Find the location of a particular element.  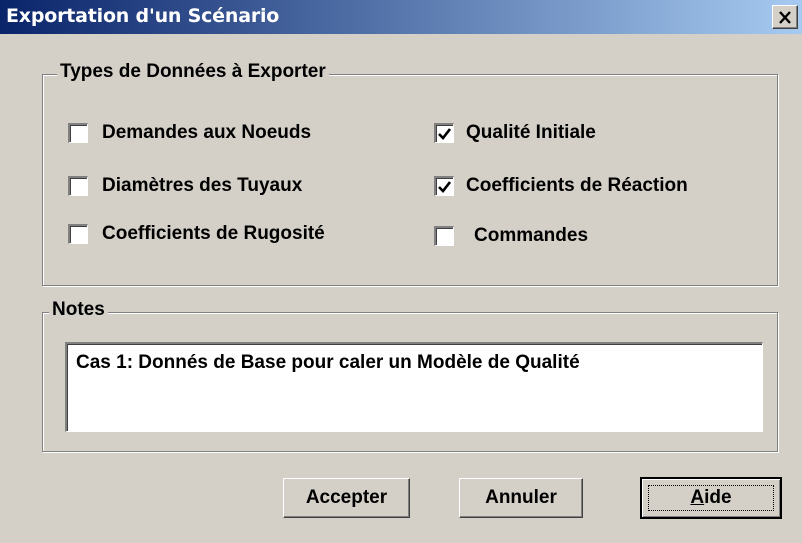

reaction-coefficients-checkbox is located at coordinates (444, 186).